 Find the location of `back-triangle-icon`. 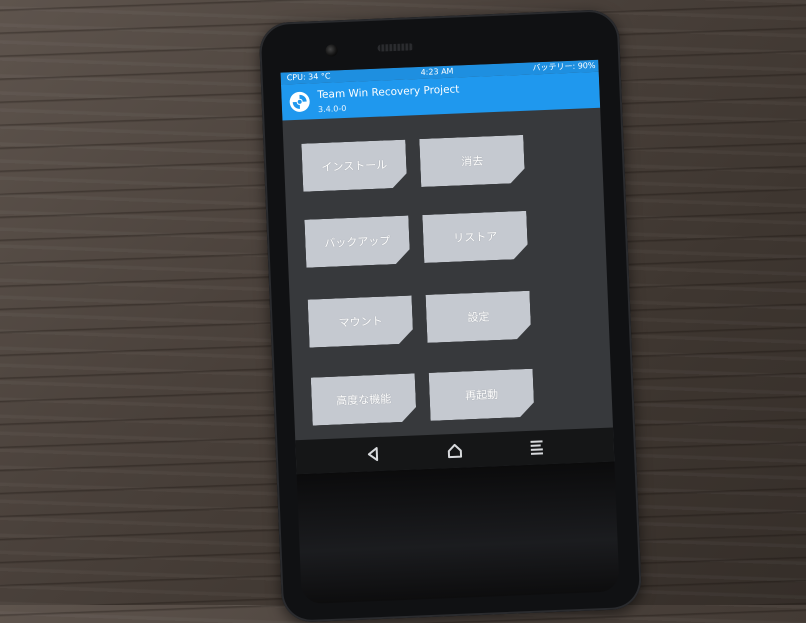

back-triangle-icon is located at coordinates (373, 454).